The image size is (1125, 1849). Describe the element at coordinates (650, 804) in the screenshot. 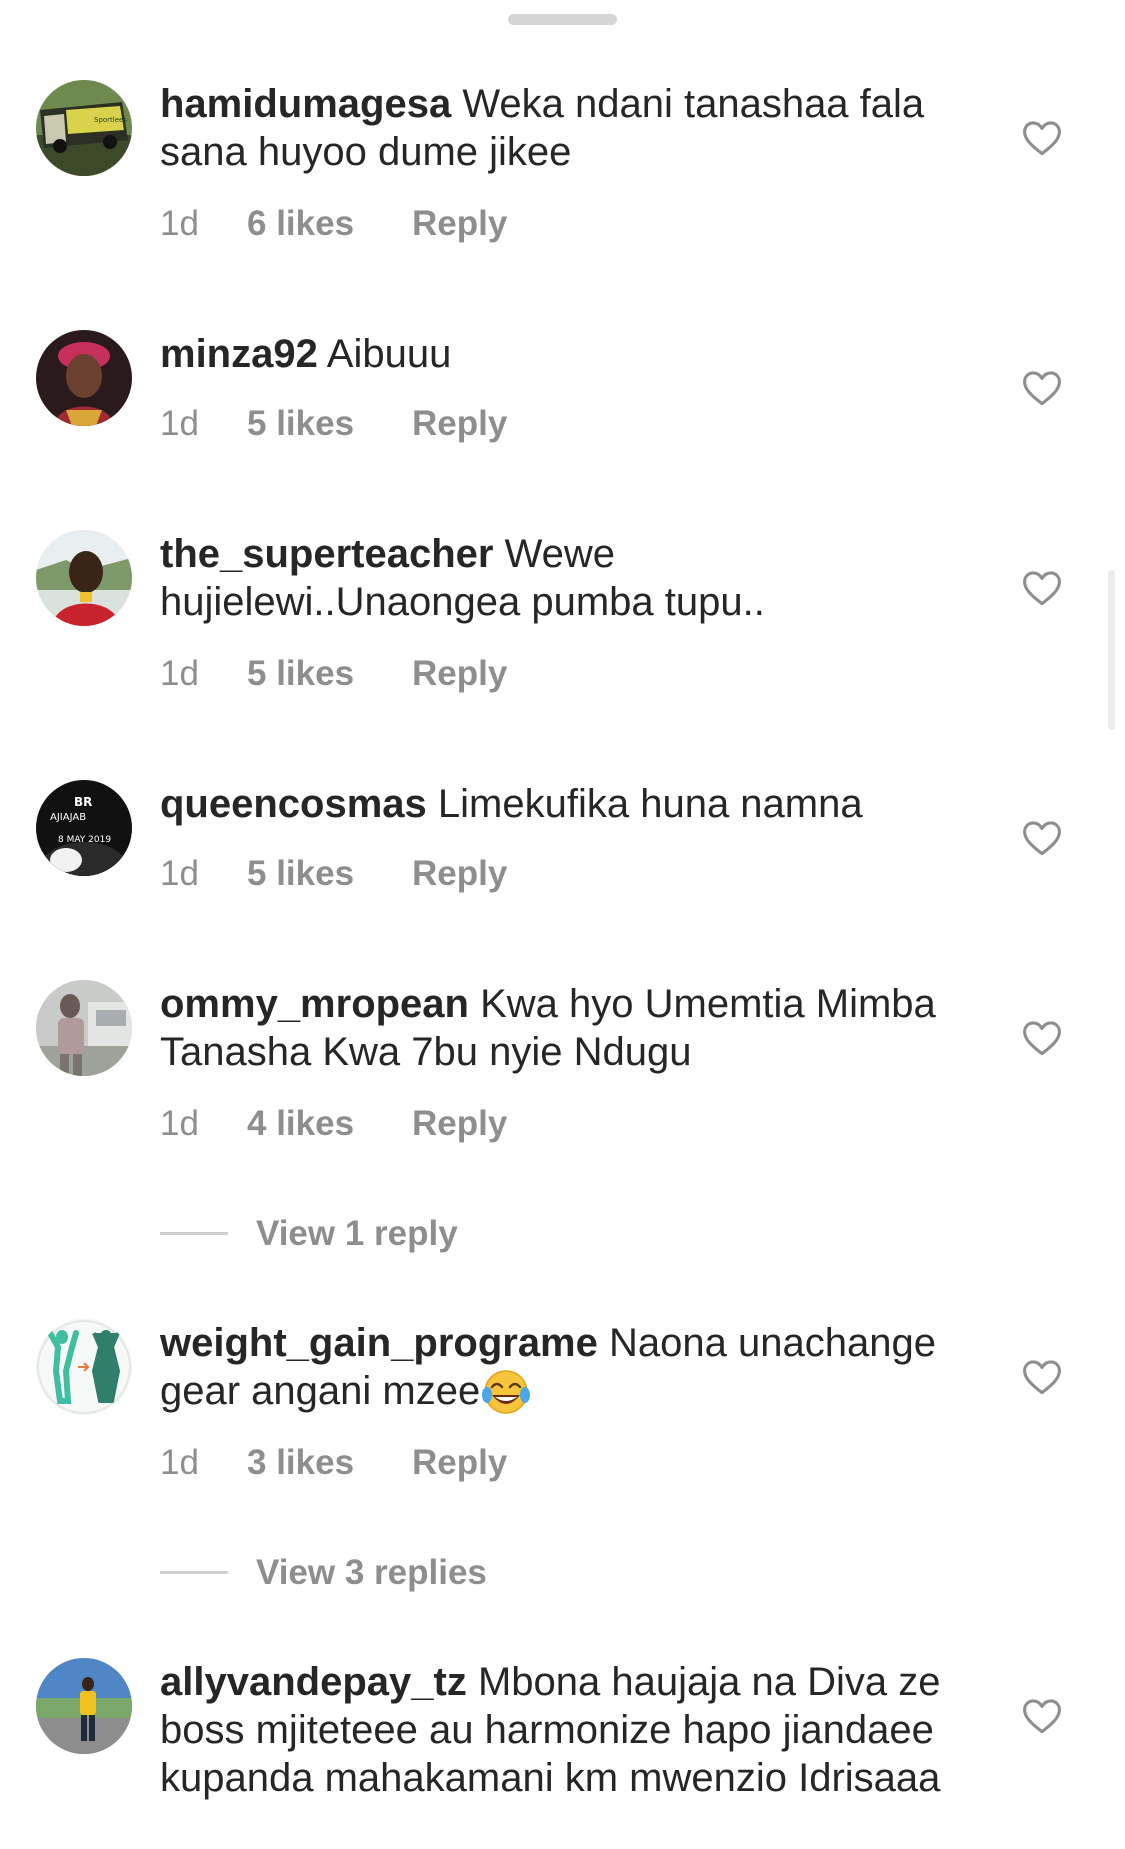

I see `comment-body: Limekufika huna namna` at that location.